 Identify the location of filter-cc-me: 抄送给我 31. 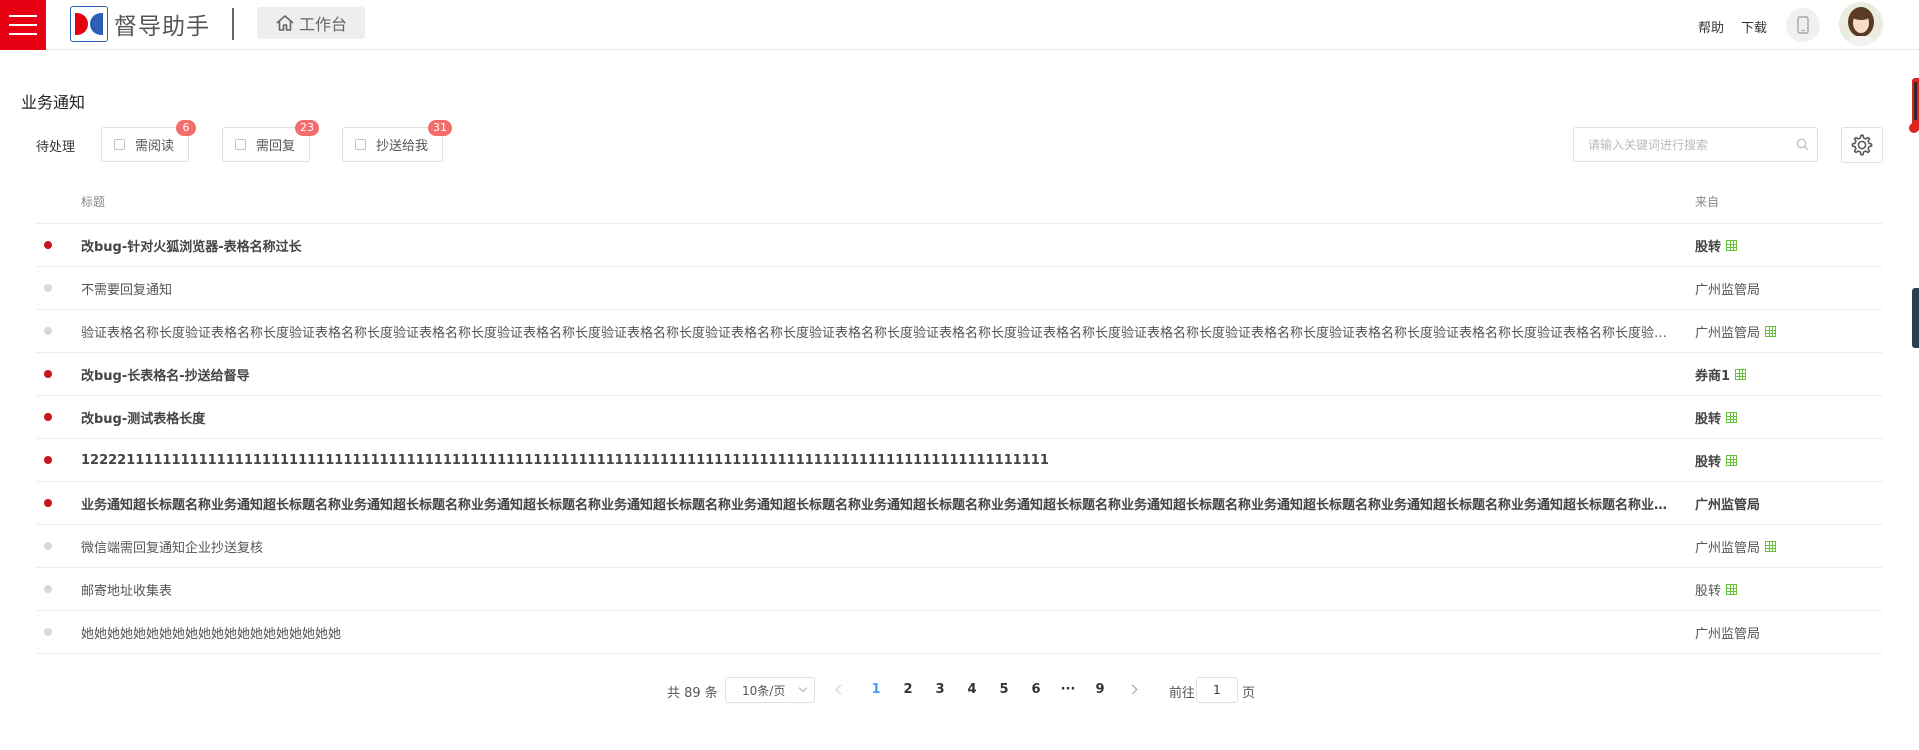
(397, 141).